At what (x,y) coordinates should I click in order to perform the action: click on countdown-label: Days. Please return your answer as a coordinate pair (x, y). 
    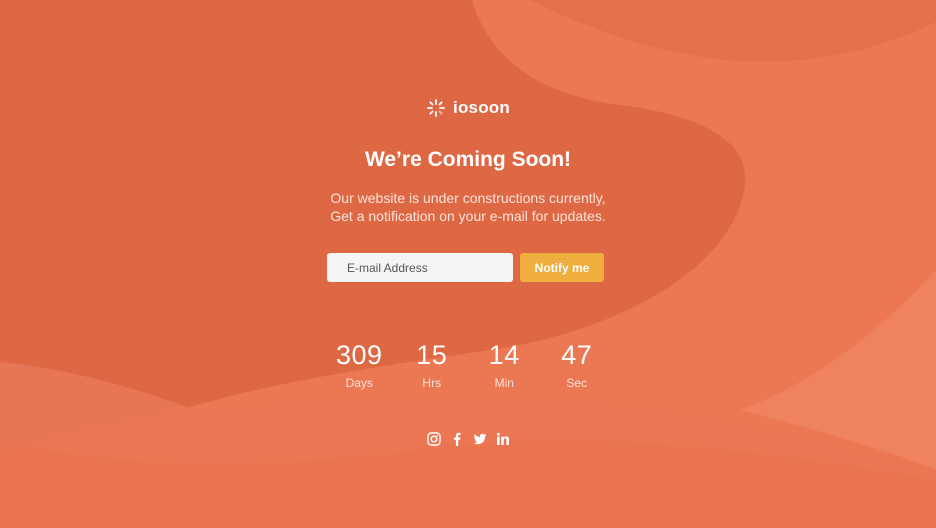
    Looking at the image, I should click on (359, 383).